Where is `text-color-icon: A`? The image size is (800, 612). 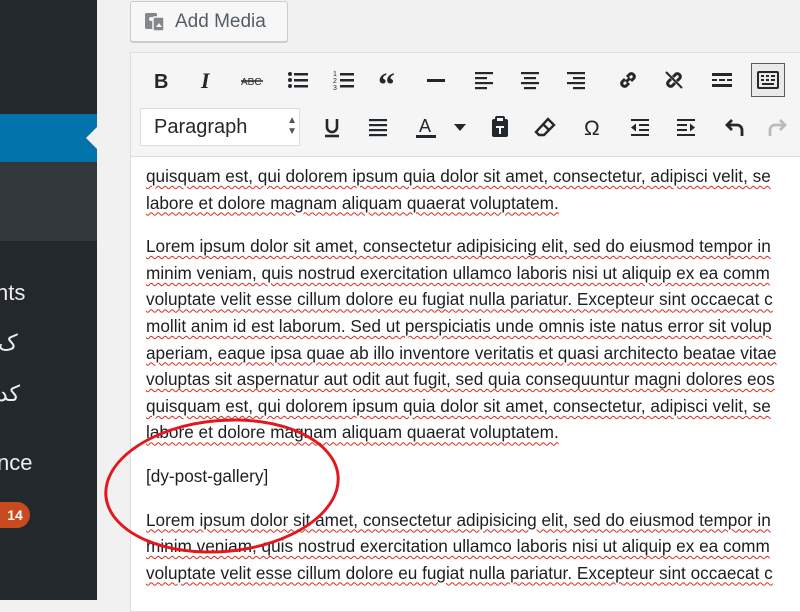 text-color-icon: A is located at coordinates (426, 127).